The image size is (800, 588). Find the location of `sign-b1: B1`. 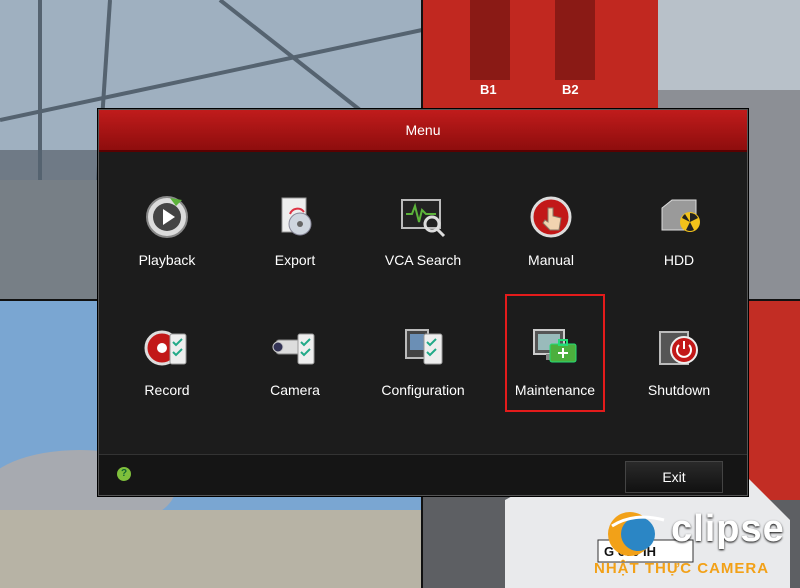

sign-b1: B1 is located at coordinates (488, 89).